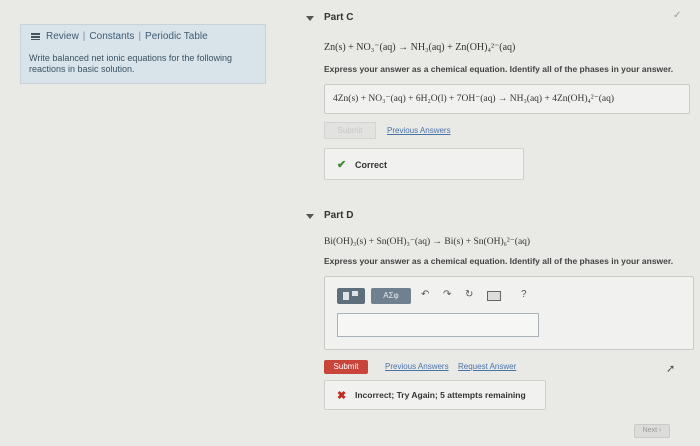  Describe the element at coordinates (371, 165) in the screenshot. I see `part-c-feedback-text: Correct` at that location.